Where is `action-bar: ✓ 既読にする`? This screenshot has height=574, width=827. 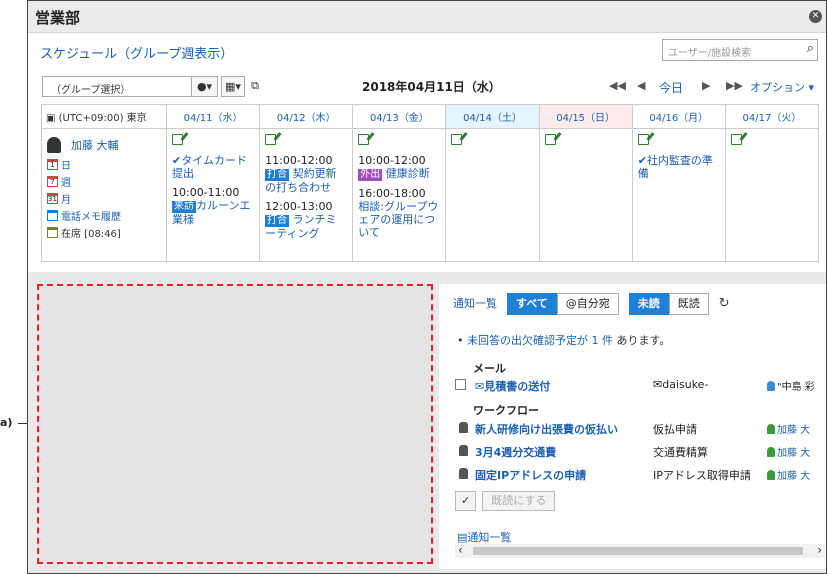
action-bar: ✓ 既読にする is located at coordinates (508, 501).